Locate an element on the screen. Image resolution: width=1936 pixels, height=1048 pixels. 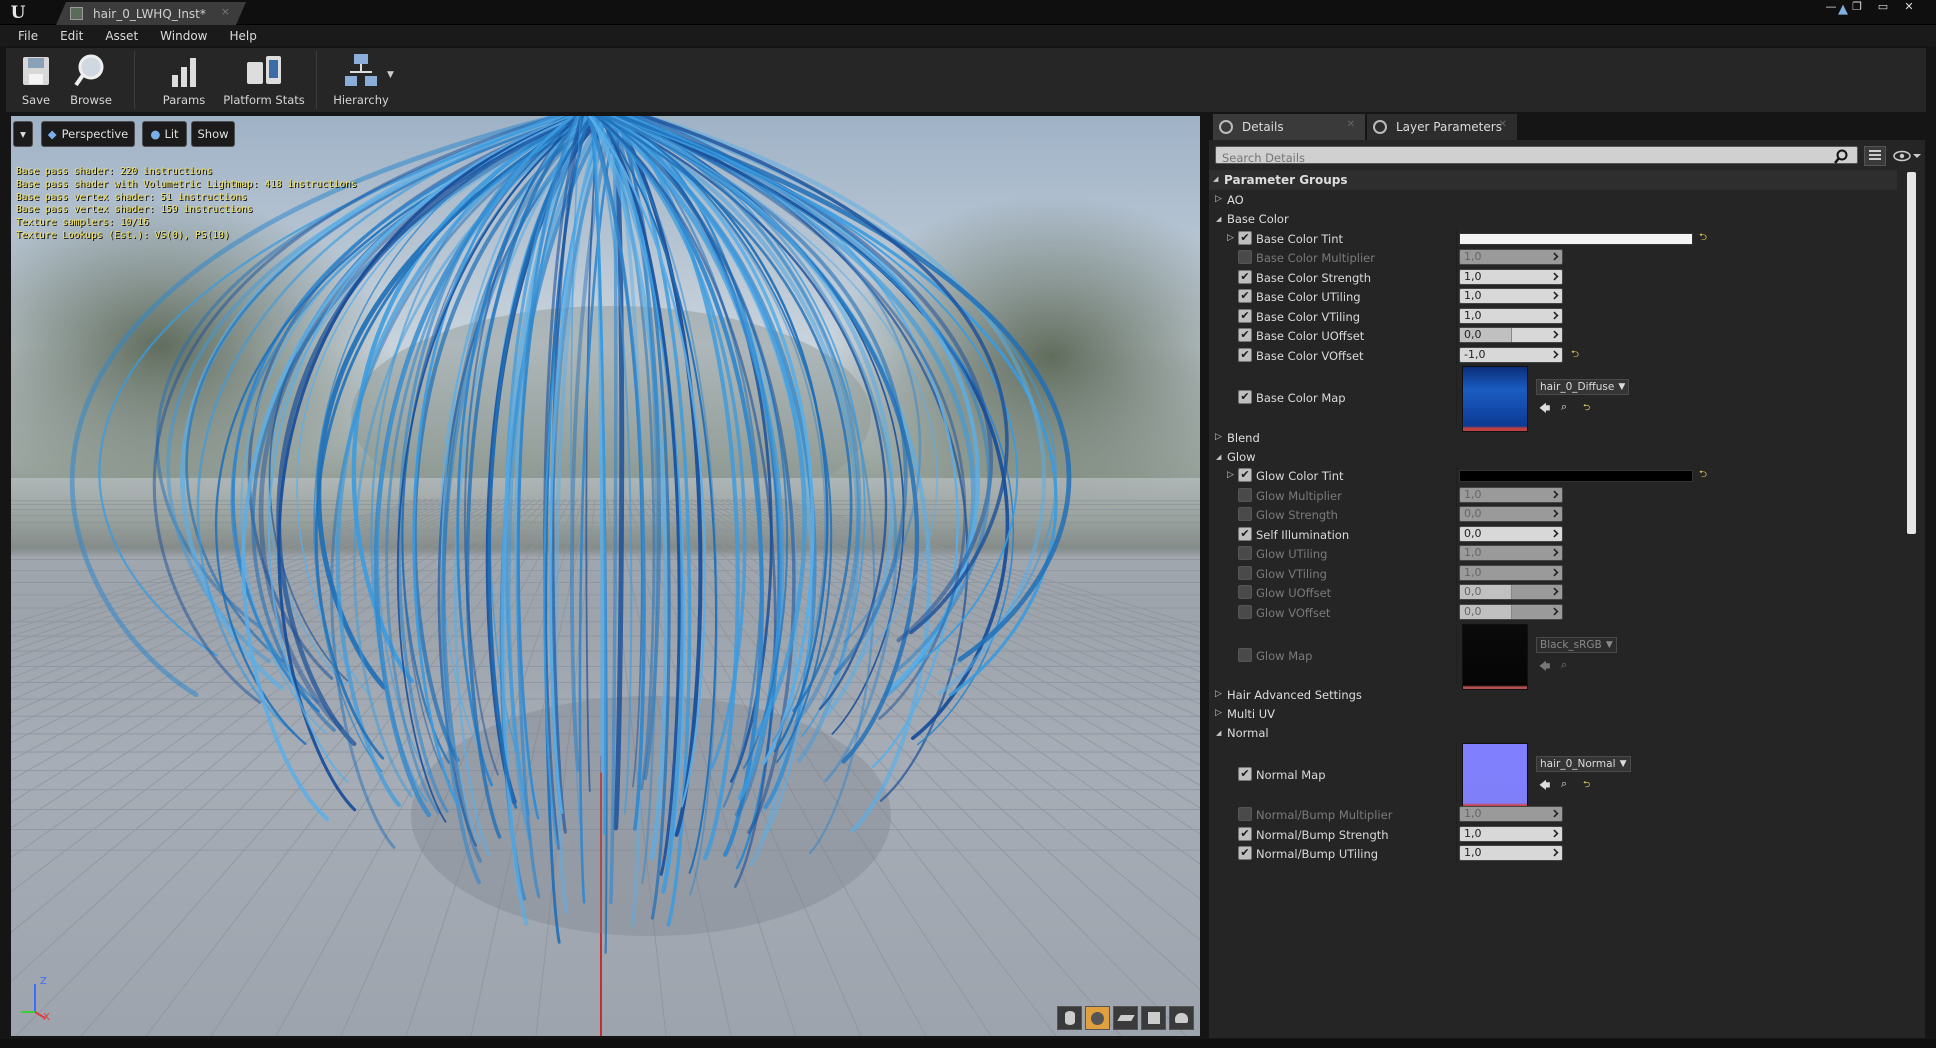
sphere-mesh-button is located at coordinates (1097, 1018).